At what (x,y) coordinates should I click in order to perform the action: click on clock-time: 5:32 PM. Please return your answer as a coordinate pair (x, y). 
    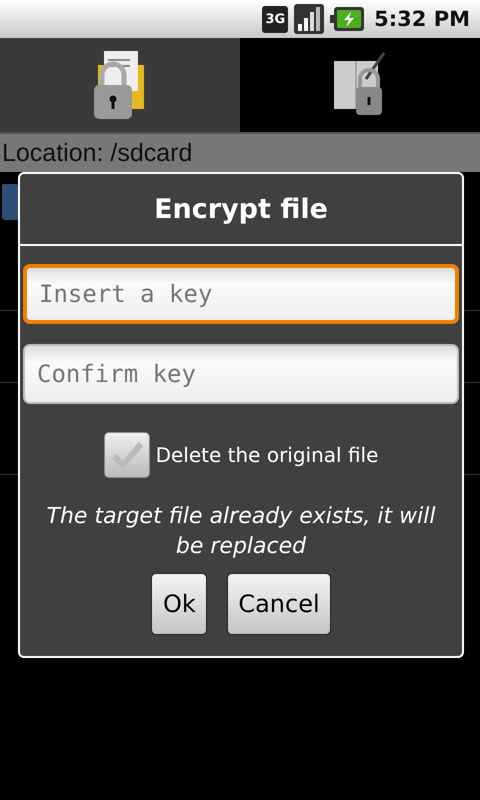
    Looking at the image, I should click on (422, 19).